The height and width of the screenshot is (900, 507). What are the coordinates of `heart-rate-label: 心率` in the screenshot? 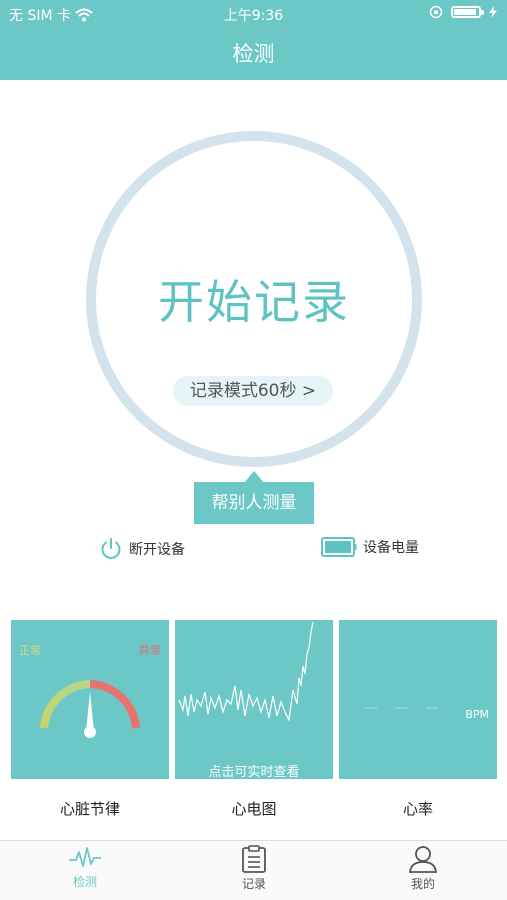 It's located at (417, 809).